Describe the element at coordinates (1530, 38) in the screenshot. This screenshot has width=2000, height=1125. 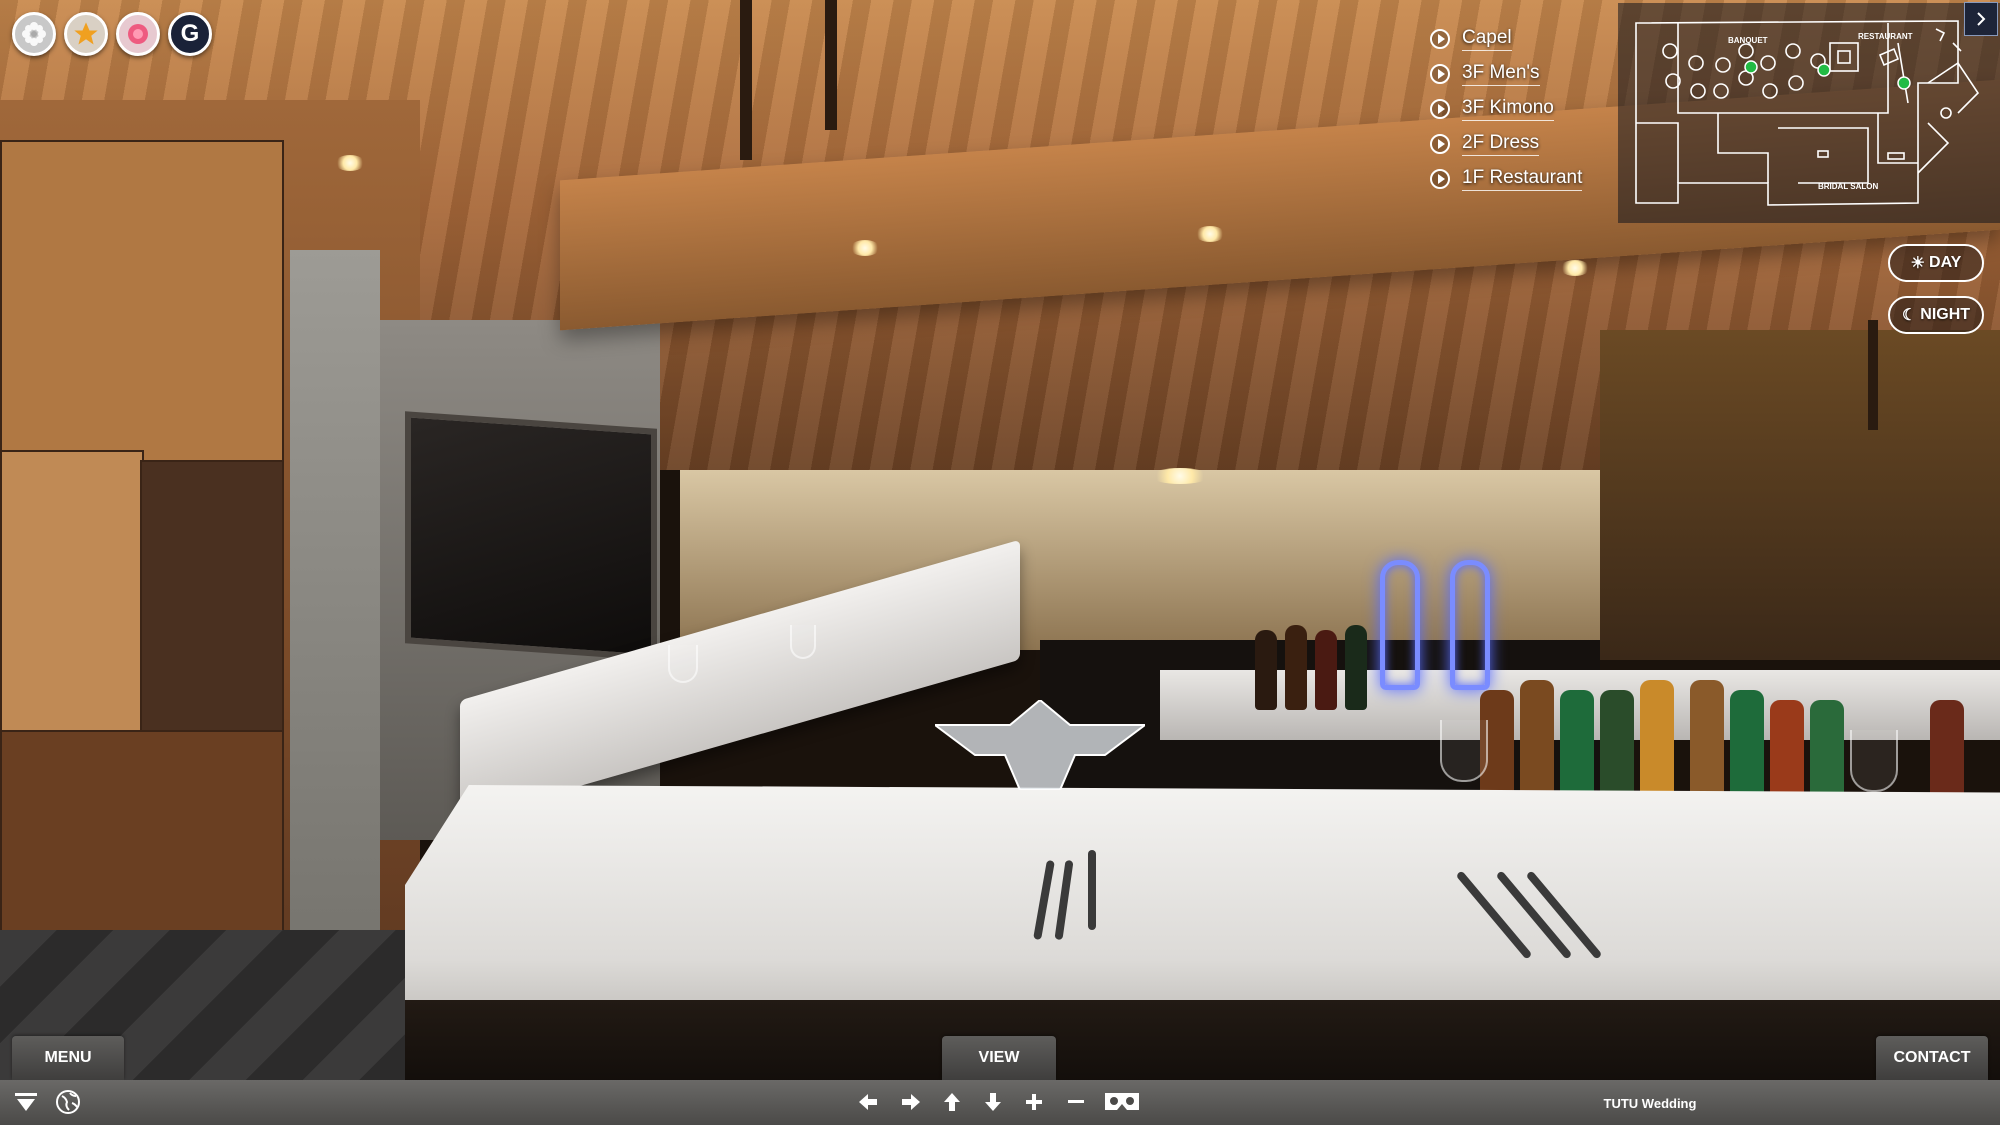
I see `floor-item-capel: Capel` at that location.